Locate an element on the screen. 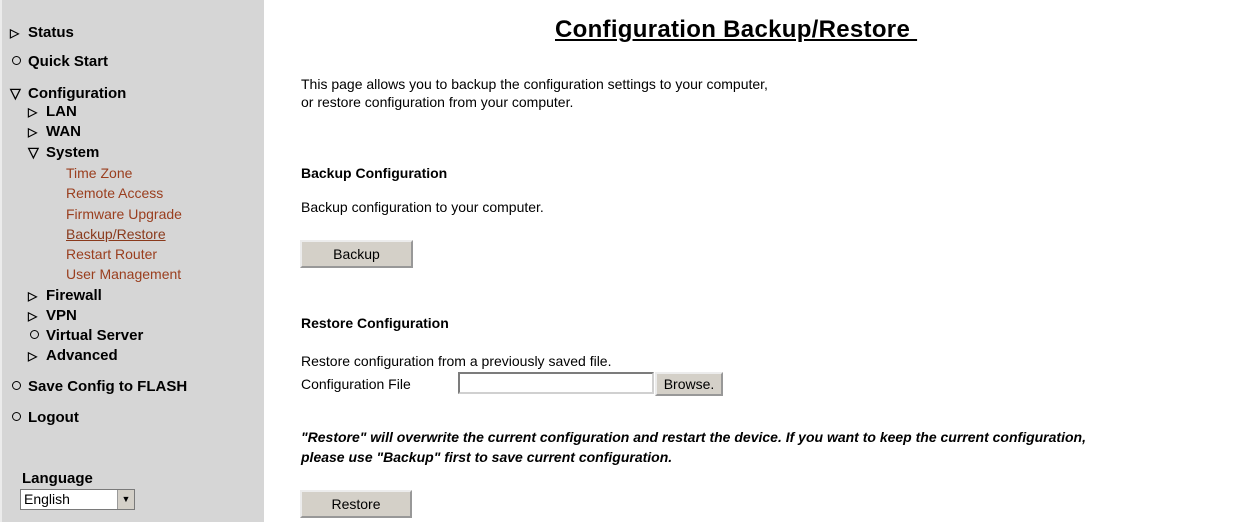 This screenshot has height=522, width=1260. nav-vpn: ▷ VPN is located at coordinates (52, 316).